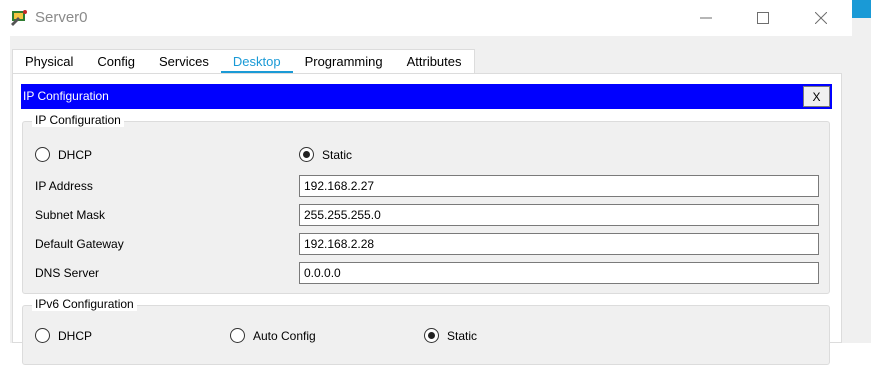  I want to click on ip-configuration-title: IP Configuration, so click(66, 96).